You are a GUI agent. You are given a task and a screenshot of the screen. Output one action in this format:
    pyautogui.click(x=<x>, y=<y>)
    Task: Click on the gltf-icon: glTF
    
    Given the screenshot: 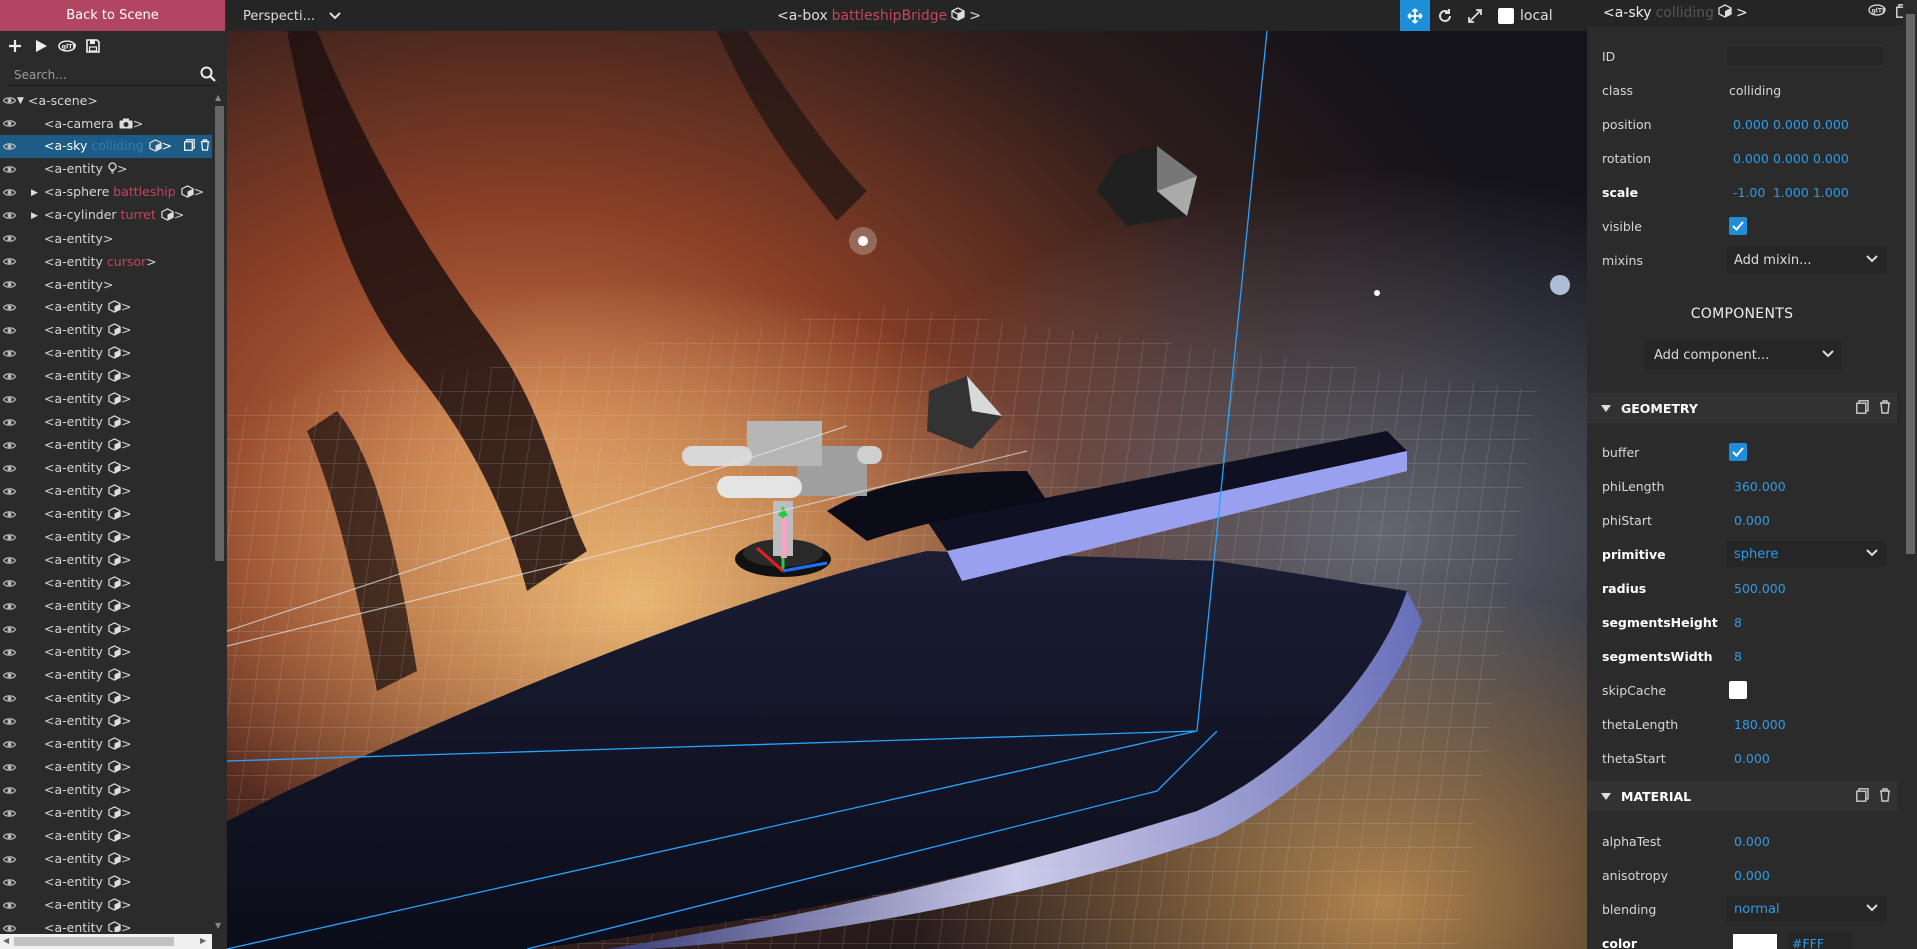 What is the action you would take?
    pyautogui.click(x=67, y=46)
    